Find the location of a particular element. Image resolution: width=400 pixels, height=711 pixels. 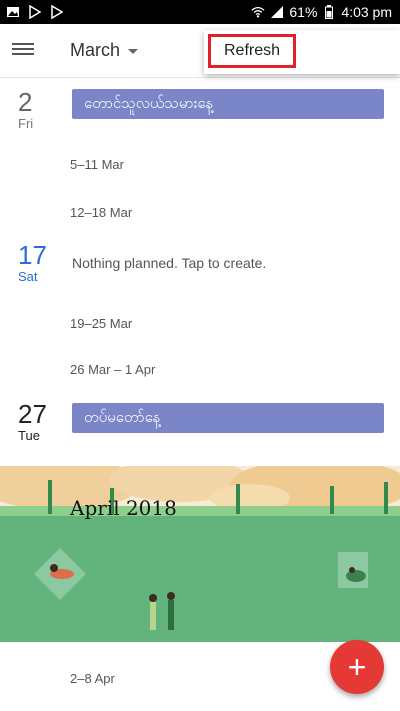

week-label: 2–8 Apr is located at coordinates (92, 678).